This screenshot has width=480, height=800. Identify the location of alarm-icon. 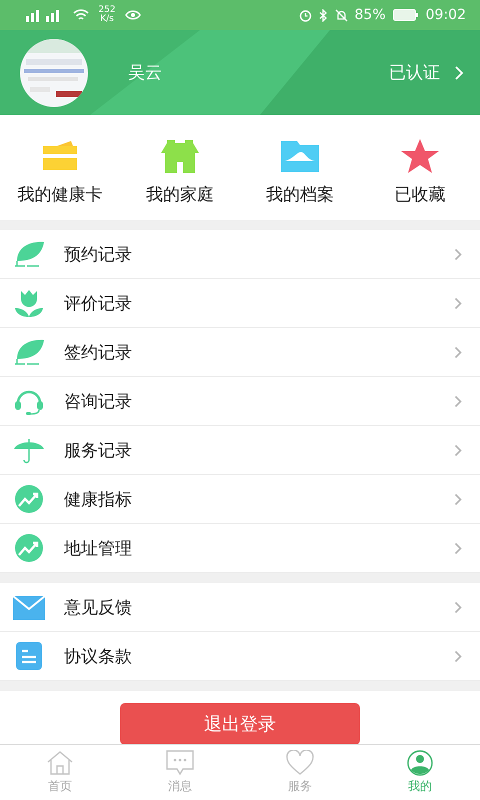
(305, 15).